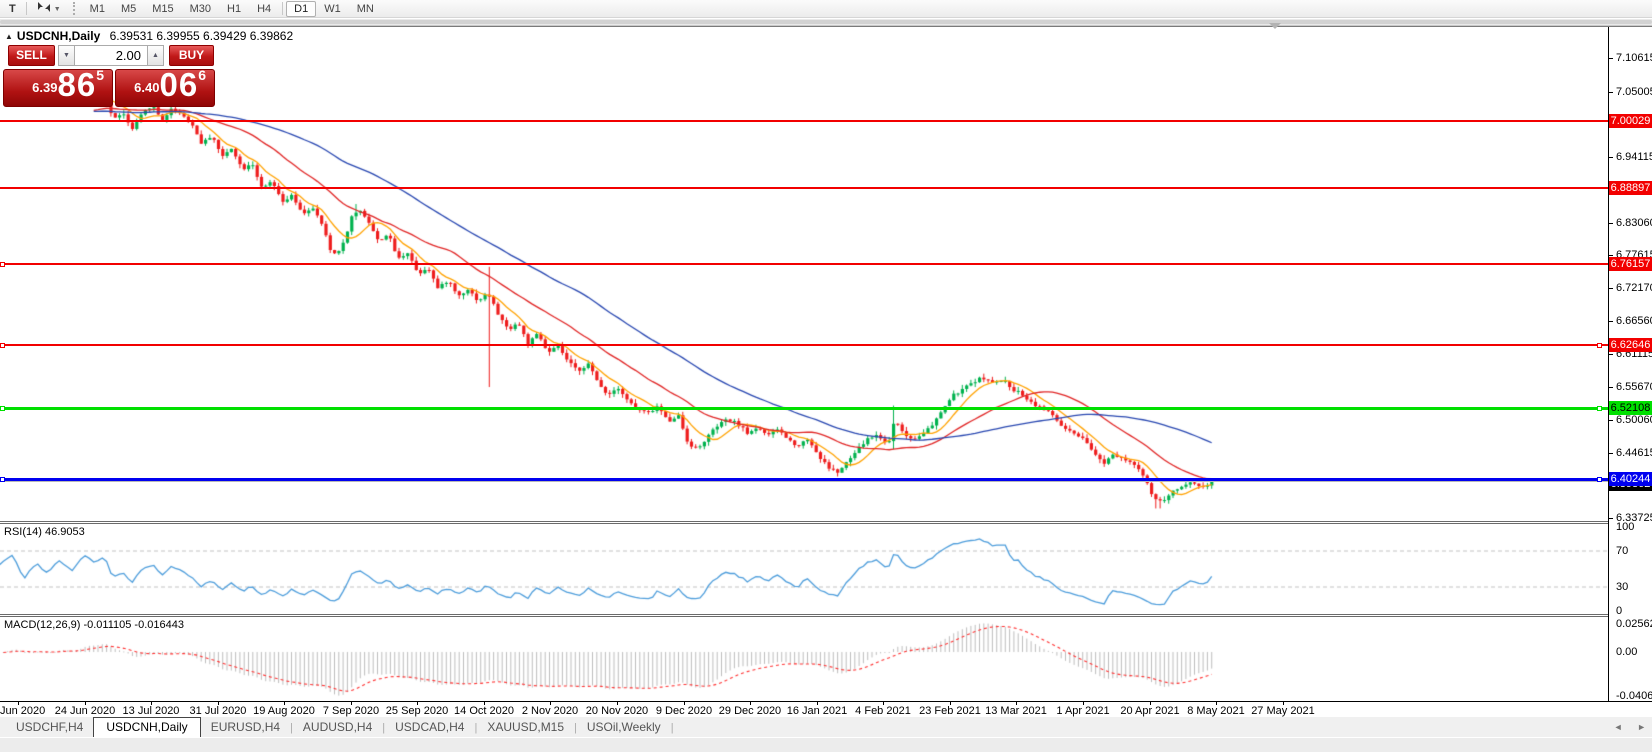 This screenshot has width=1652, height=752. I want to click on rsi-pane-separator, so click(804, 522).